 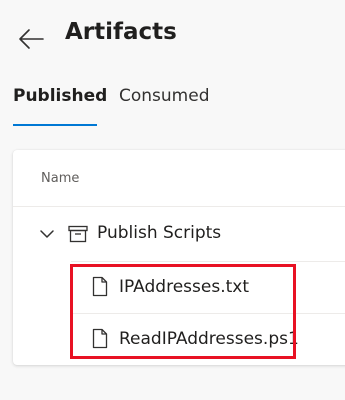 I want to click on folder-row-publish-scripts: Publish Scripts, so click(x=179, y=234).